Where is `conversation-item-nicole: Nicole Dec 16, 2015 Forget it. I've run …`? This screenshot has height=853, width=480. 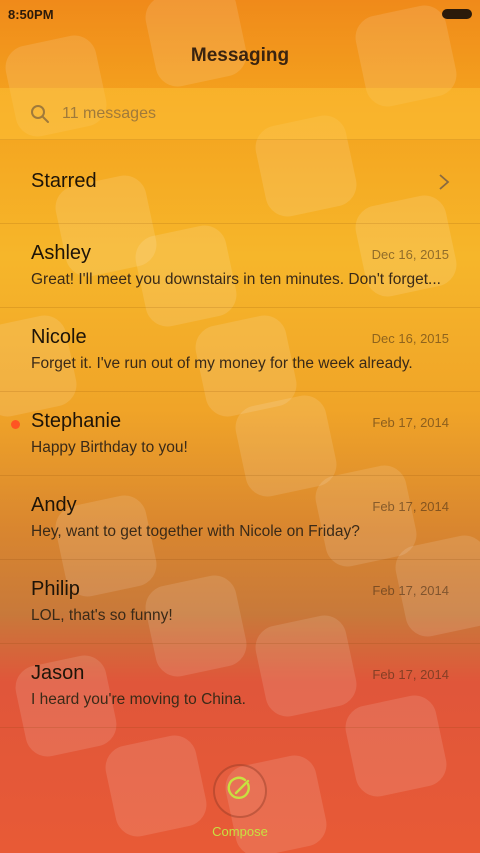 conversation-item-nicole: Nicole Dec 16, 2015 Forget it. I've run … is located at coordinates (240, 350).